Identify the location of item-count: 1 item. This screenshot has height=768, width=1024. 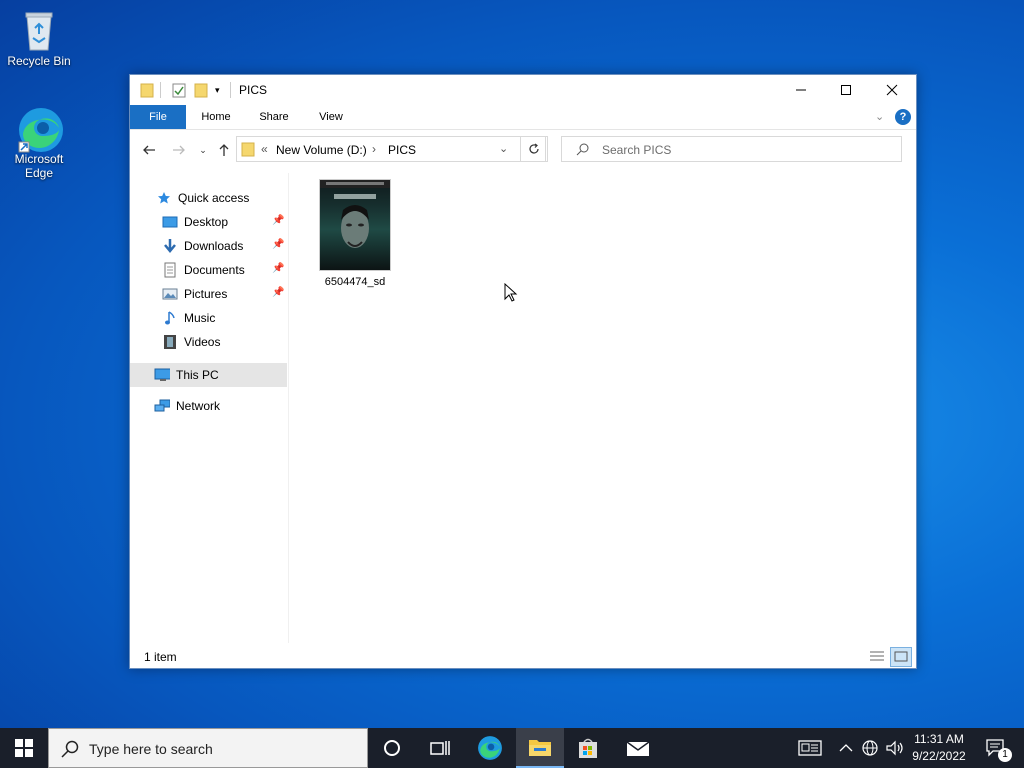
(160, 657).